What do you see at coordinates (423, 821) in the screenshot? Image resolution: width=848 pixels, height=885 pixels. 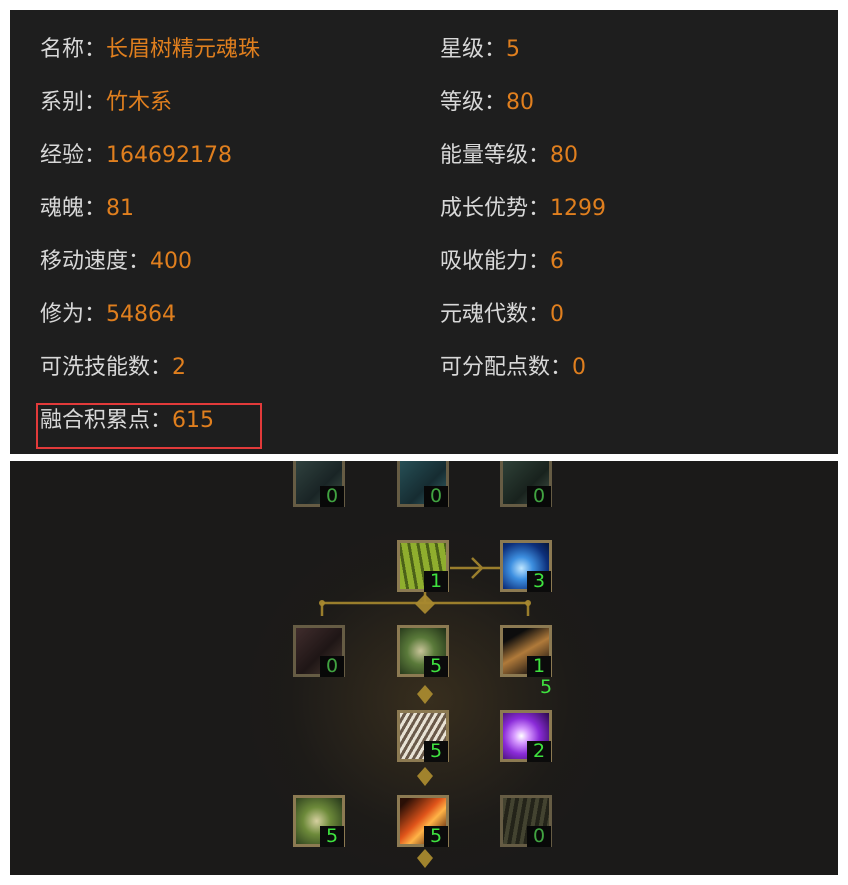 I see `skill-slot-flame: 5` at bounding box center [423, 821].